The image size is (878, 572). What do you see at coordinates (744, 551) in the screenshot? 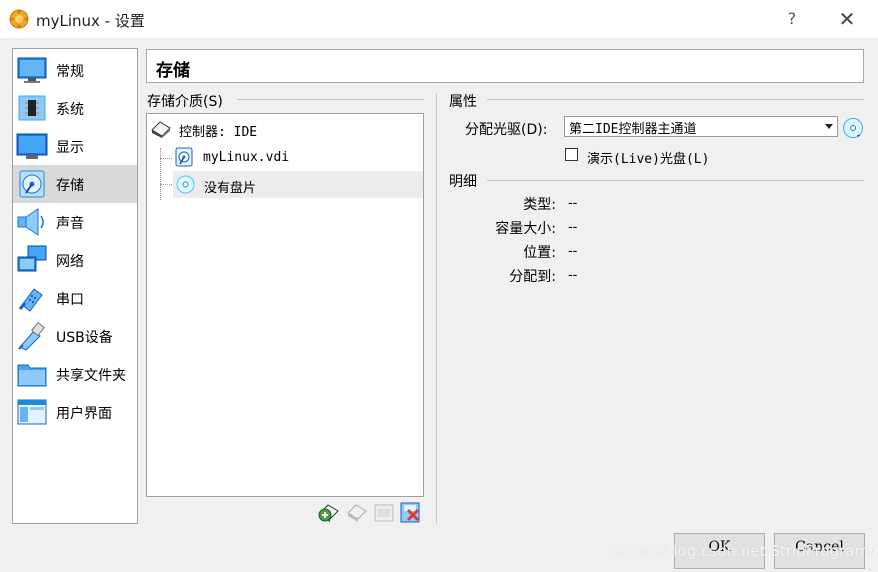
I see `watermark: https://blog.csdn.net/StripProgrammer` at bounding box center [744, 551].